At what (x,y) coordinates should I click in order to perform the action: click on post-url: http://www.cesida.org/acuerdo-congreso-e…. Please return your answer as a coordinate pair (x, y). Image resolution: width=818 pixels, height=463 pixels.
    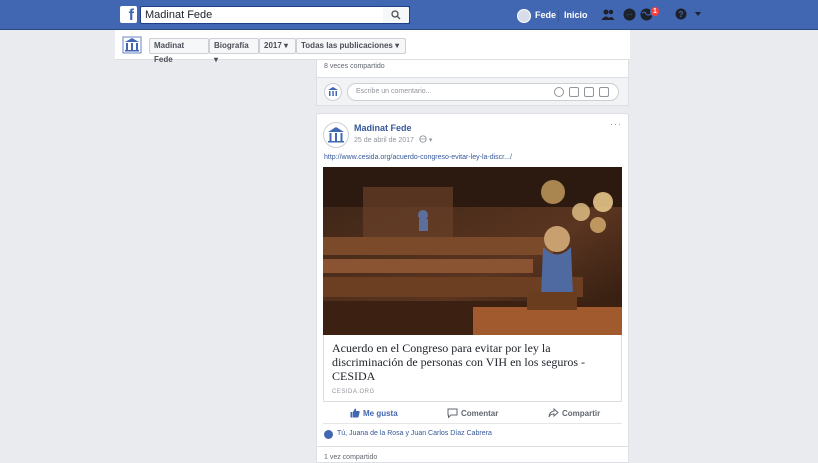
    Looking at the image, I should click on (418, 157).